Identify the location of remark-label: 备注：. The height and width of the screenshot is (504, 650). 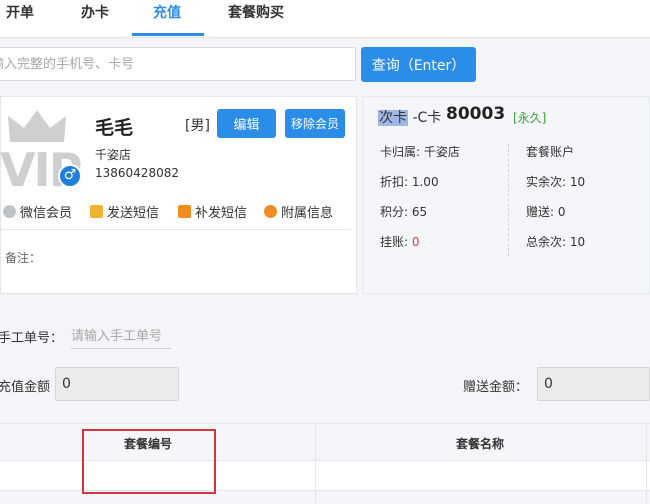
(23, 258).